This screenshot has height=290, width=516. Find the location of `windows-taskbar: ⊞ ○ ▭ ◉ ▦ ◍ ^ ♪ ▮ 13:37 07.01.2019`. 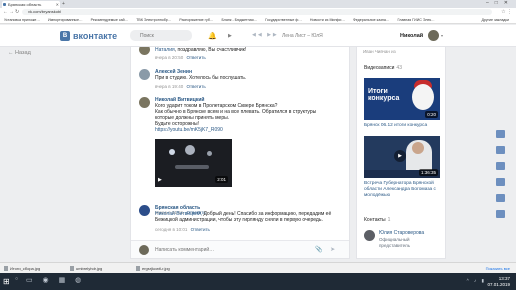

windows-taskbar: ⊞ ○ ▭ ◉ ▦ ◍ ^ ♪ ▮ 13:37 07.01.2019 is located at coordinates (258, 281).